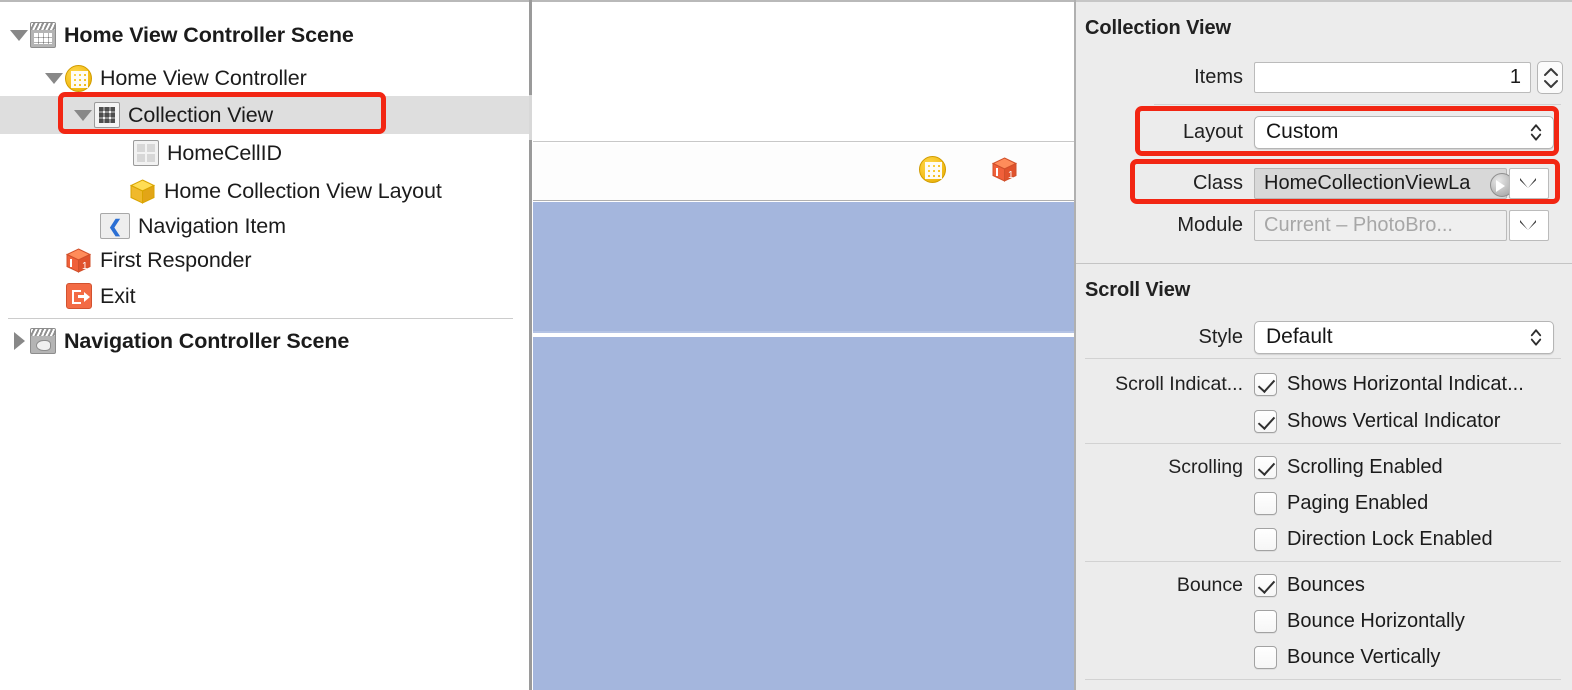  I want to click on inspector-divider-scrolling, so click(1323, 561).